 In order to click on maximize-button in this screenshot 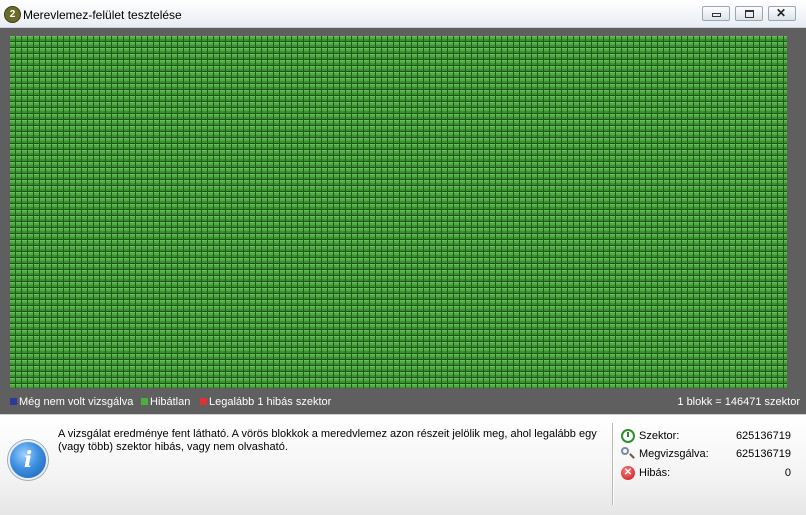, I will do `click(749, 13)`.